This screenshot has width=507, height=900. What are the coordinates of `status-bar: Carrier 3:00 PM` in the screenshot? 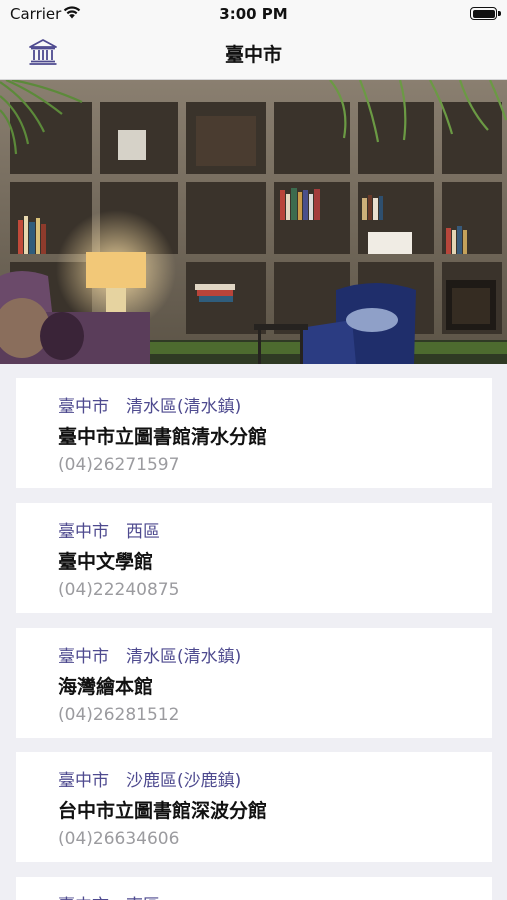 It's located at (253, 14).